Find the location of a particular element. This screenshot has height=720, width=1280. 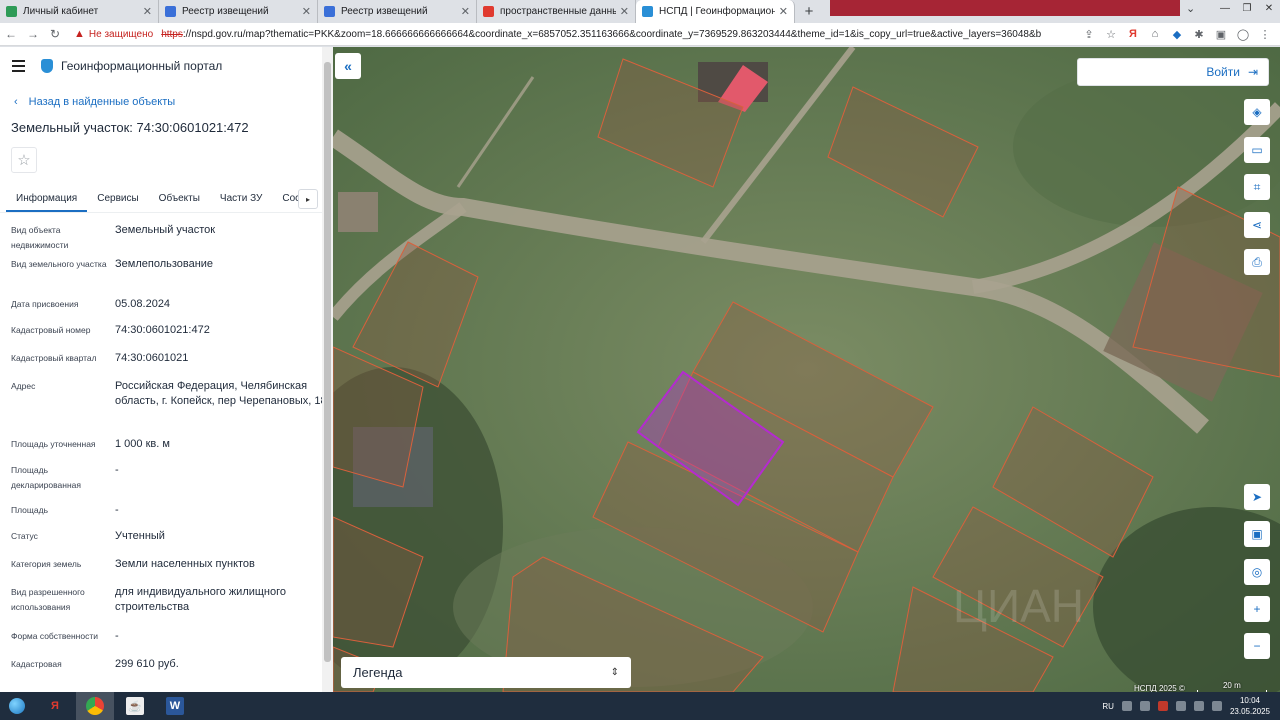

close-window-icon: ✕ is located at coordinates (1269, 8).